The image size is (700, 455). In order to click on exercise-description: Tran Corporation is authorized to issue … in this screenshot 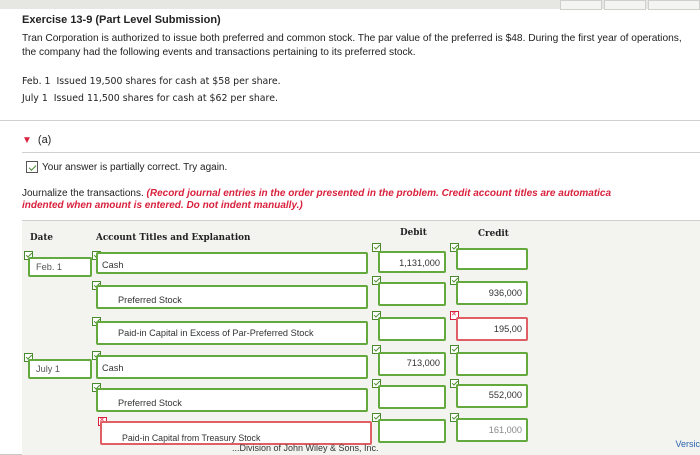, I will do `click(352, 45)`.